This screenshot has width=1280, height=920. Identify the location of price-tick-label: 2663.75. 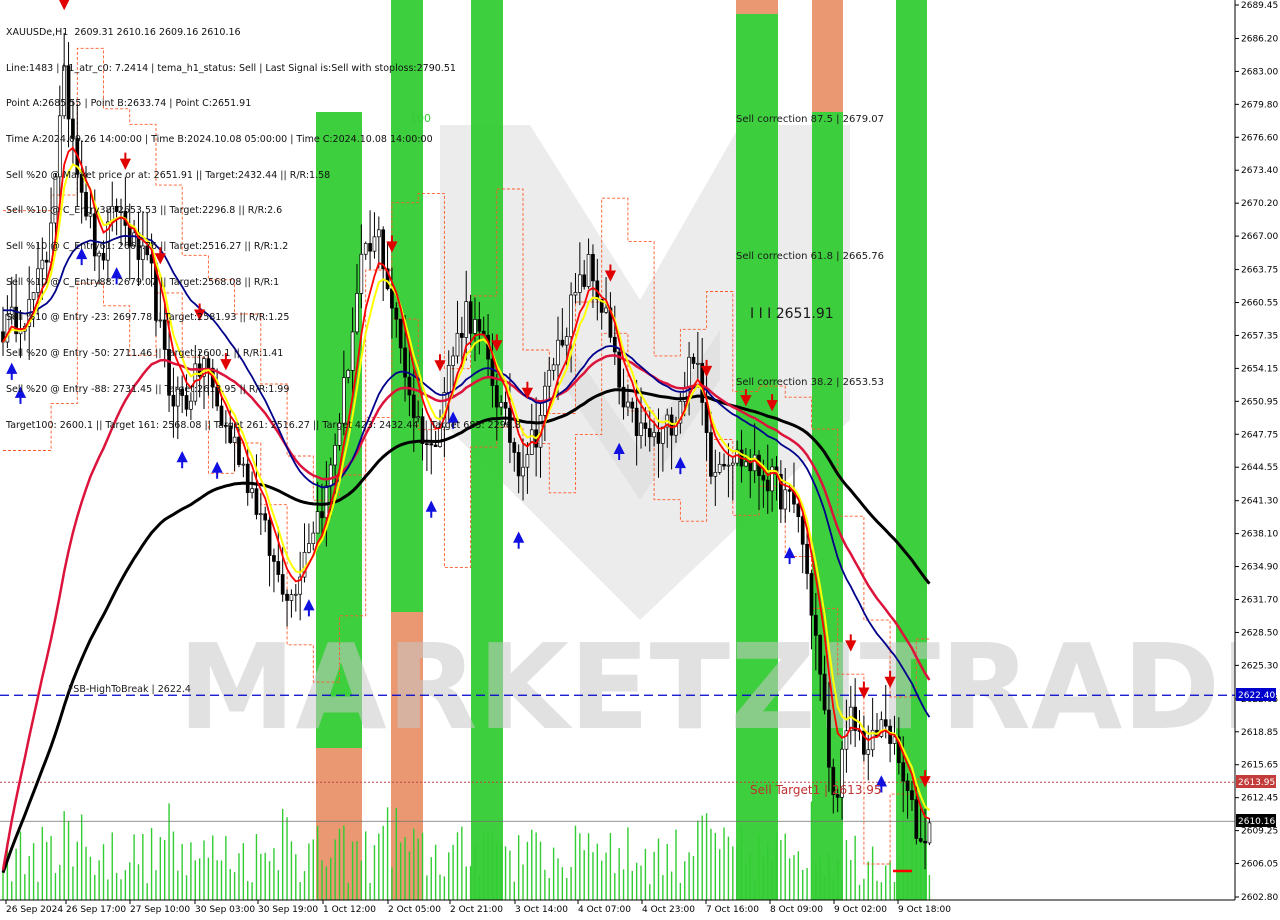
(1259, 271).